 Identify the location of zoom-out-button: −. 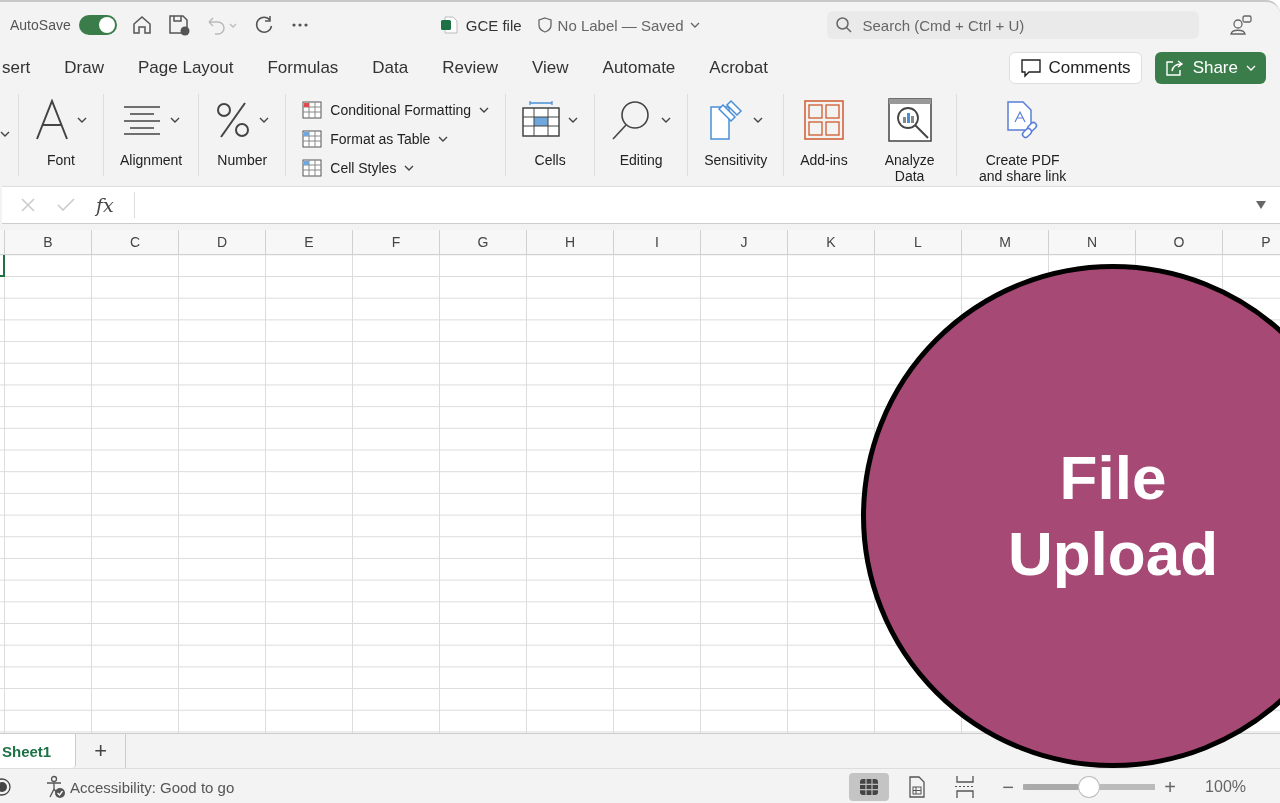
(1008, 787).